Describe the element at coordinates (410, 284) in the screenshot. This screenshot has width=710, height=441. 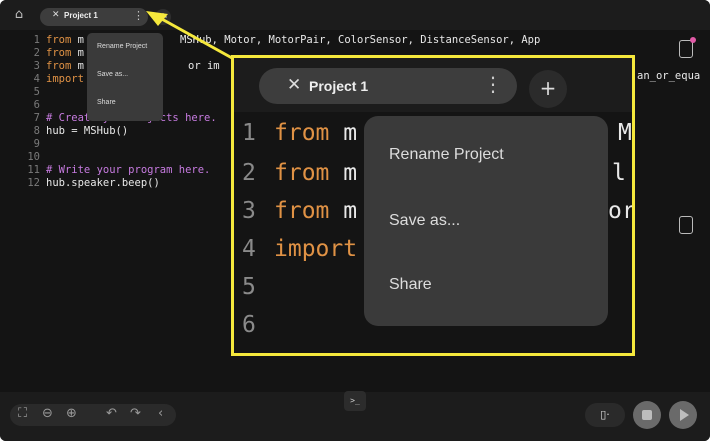
I see `callout-menu-item-share: Share` at that location.